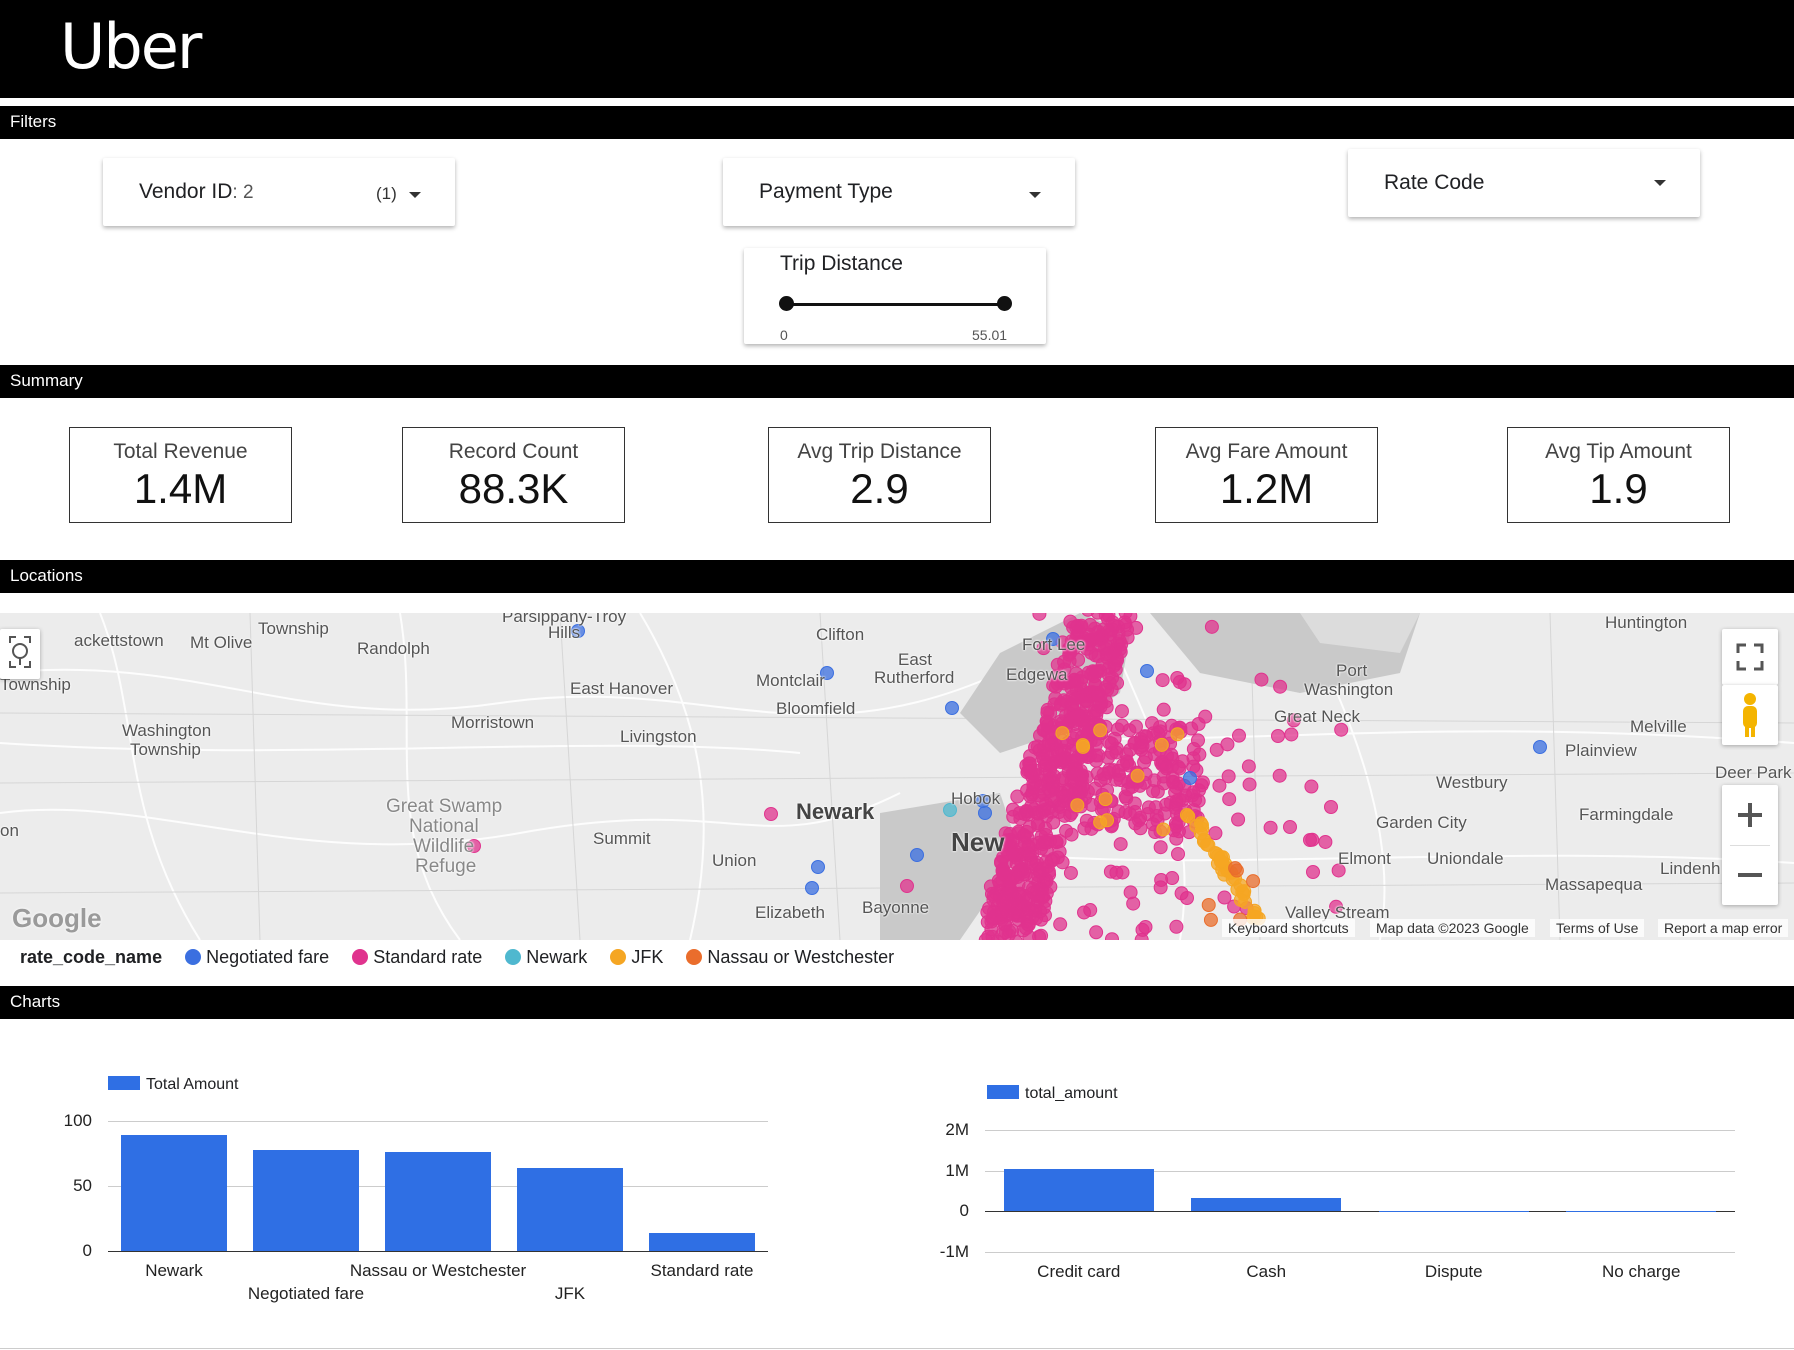 The image size is (1794, 1350). Describe the element at coordinates (1052, 1094) in the screenshot. I see `chart-legend: total_amount` at that location.